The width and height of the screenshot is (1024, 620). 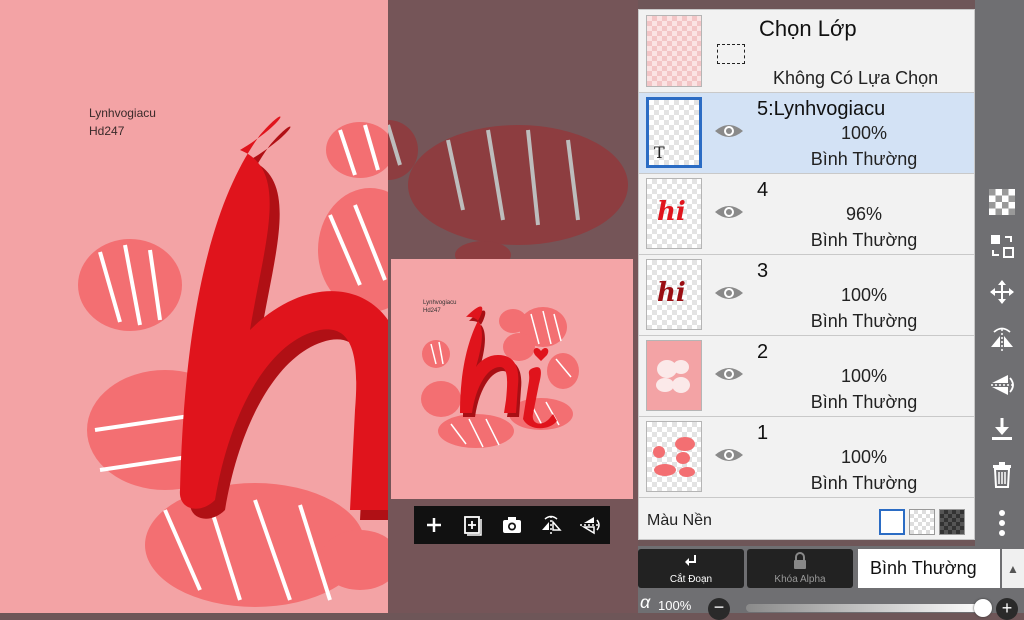 What do you see at coordinates (821, 109) in the screenshot?
I see `layer-name: 5:Lynhvogiacu` at bounding box center [821, 109].